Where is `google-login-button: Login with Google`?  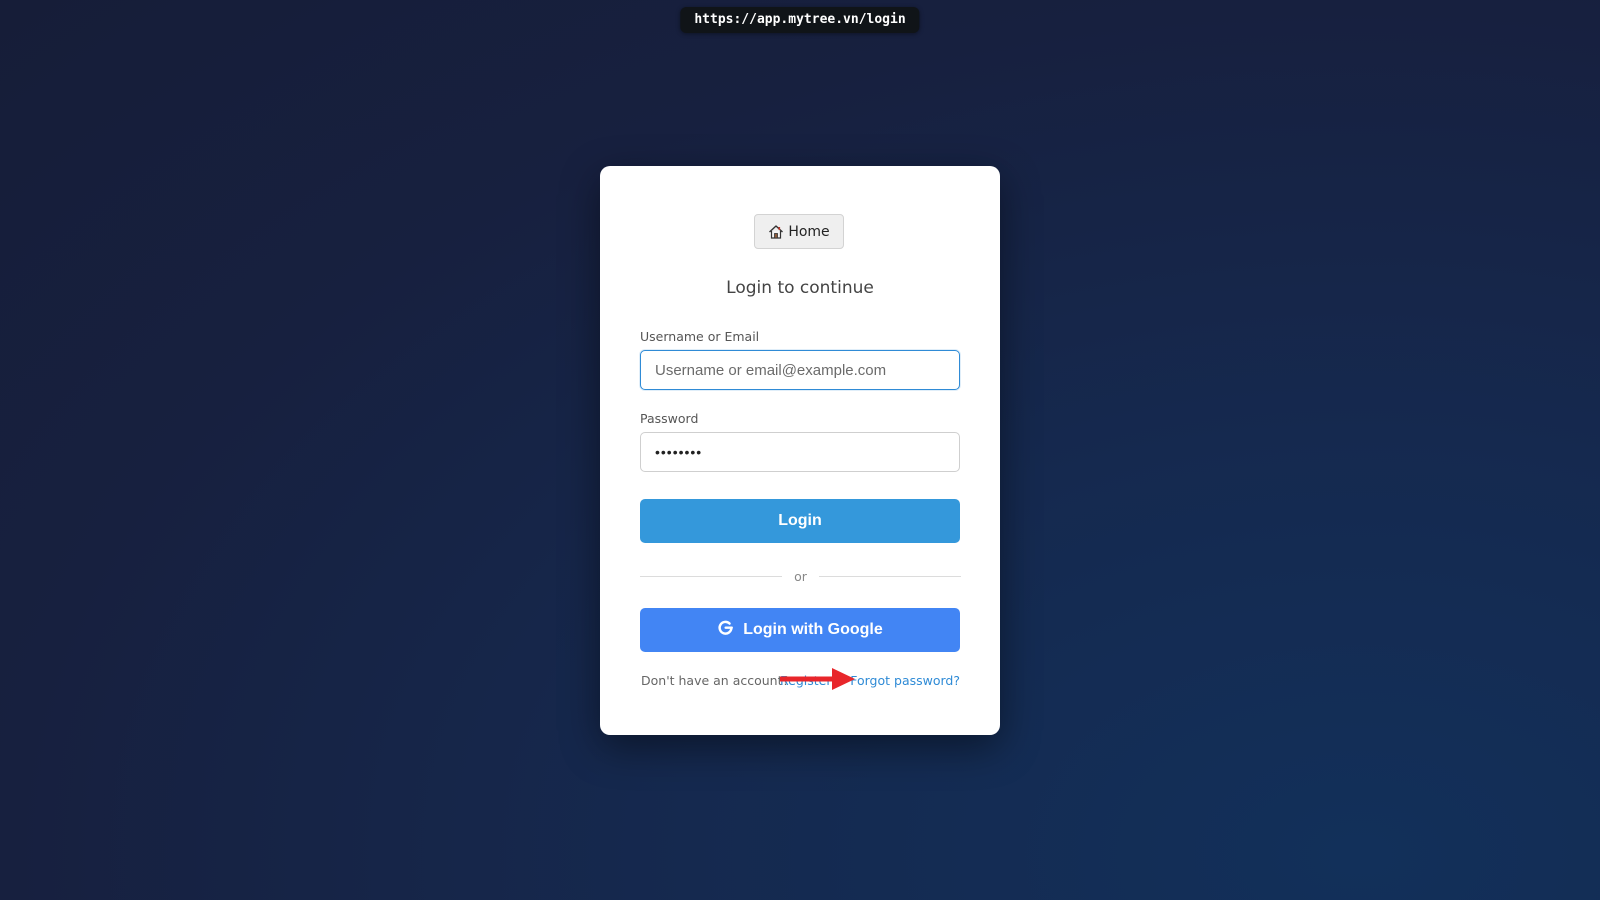
google-login-button: Login with Google is located at coordinates (800, 630).